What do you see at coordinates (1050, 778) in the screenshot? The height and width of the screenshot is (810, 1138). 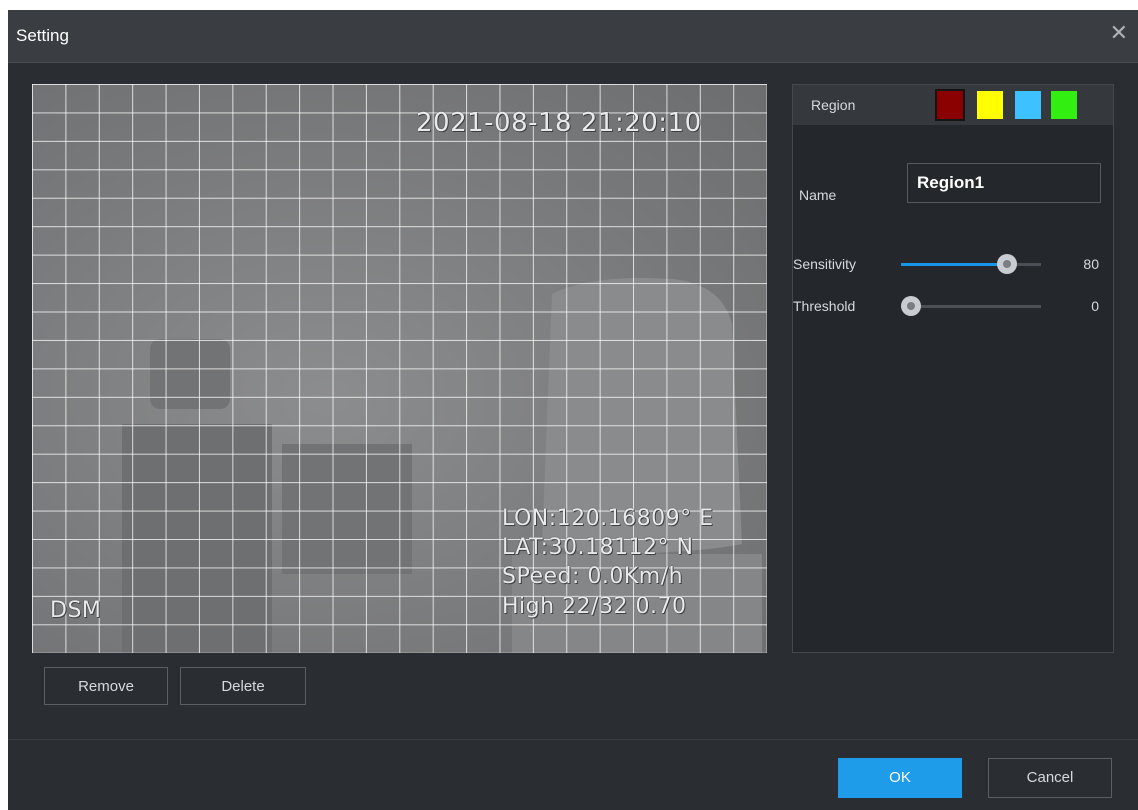 I see `cancel-button: Cancel` at bounding box center [1050, 778].